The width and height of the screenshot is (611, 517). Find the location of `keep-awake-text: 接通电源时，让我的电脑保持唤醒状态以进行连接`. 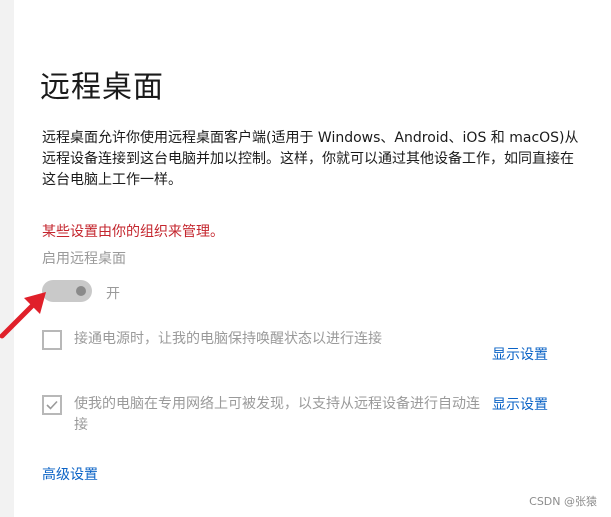

keep-awake-text: 接通电源时，让我的电脑保持唤醒状态以进行连接 is located at coordinates (228, 339).